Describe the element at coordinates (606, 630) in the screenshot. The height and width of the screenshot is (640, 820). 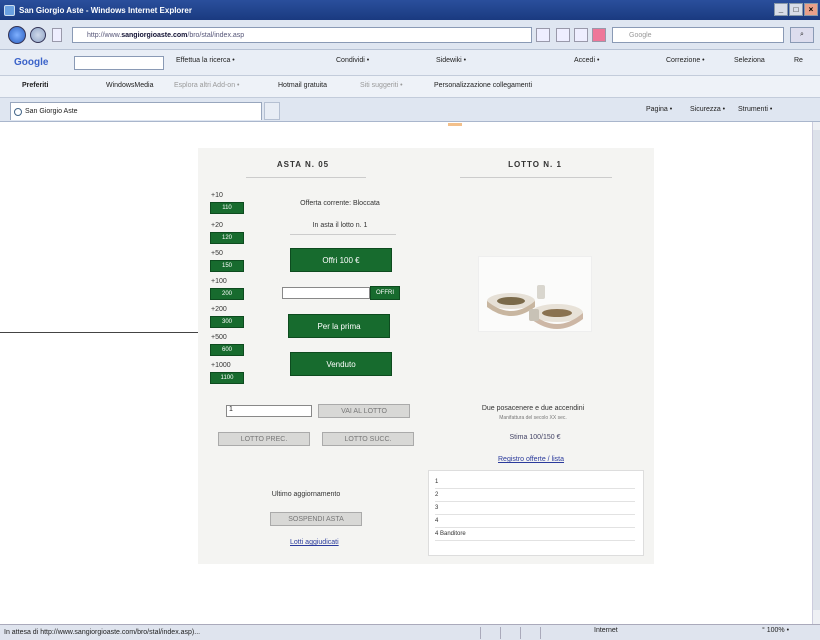
I see `security-zone: Internet` at that location.